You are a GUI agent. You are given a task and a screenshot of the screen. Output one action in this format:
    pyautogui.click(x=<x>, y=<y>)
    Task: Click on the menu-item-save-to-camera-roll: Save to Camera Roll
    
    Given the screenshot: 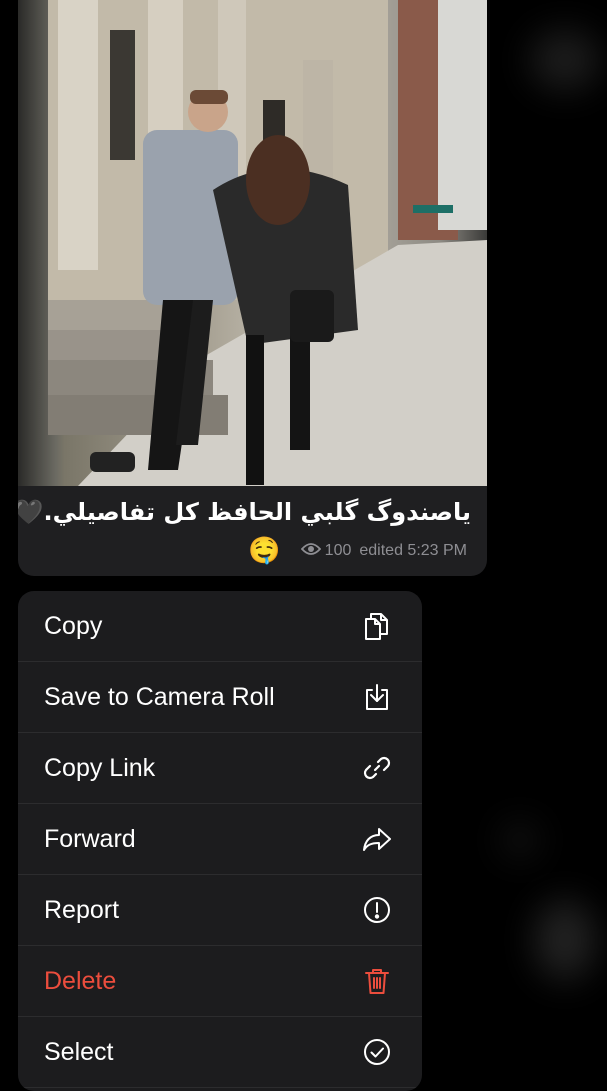 What is the action you would take?
    pyautogui.click(x=220, y=697)
    